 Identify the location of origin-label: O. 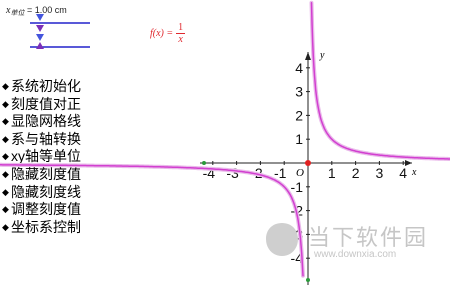
(300, 173).